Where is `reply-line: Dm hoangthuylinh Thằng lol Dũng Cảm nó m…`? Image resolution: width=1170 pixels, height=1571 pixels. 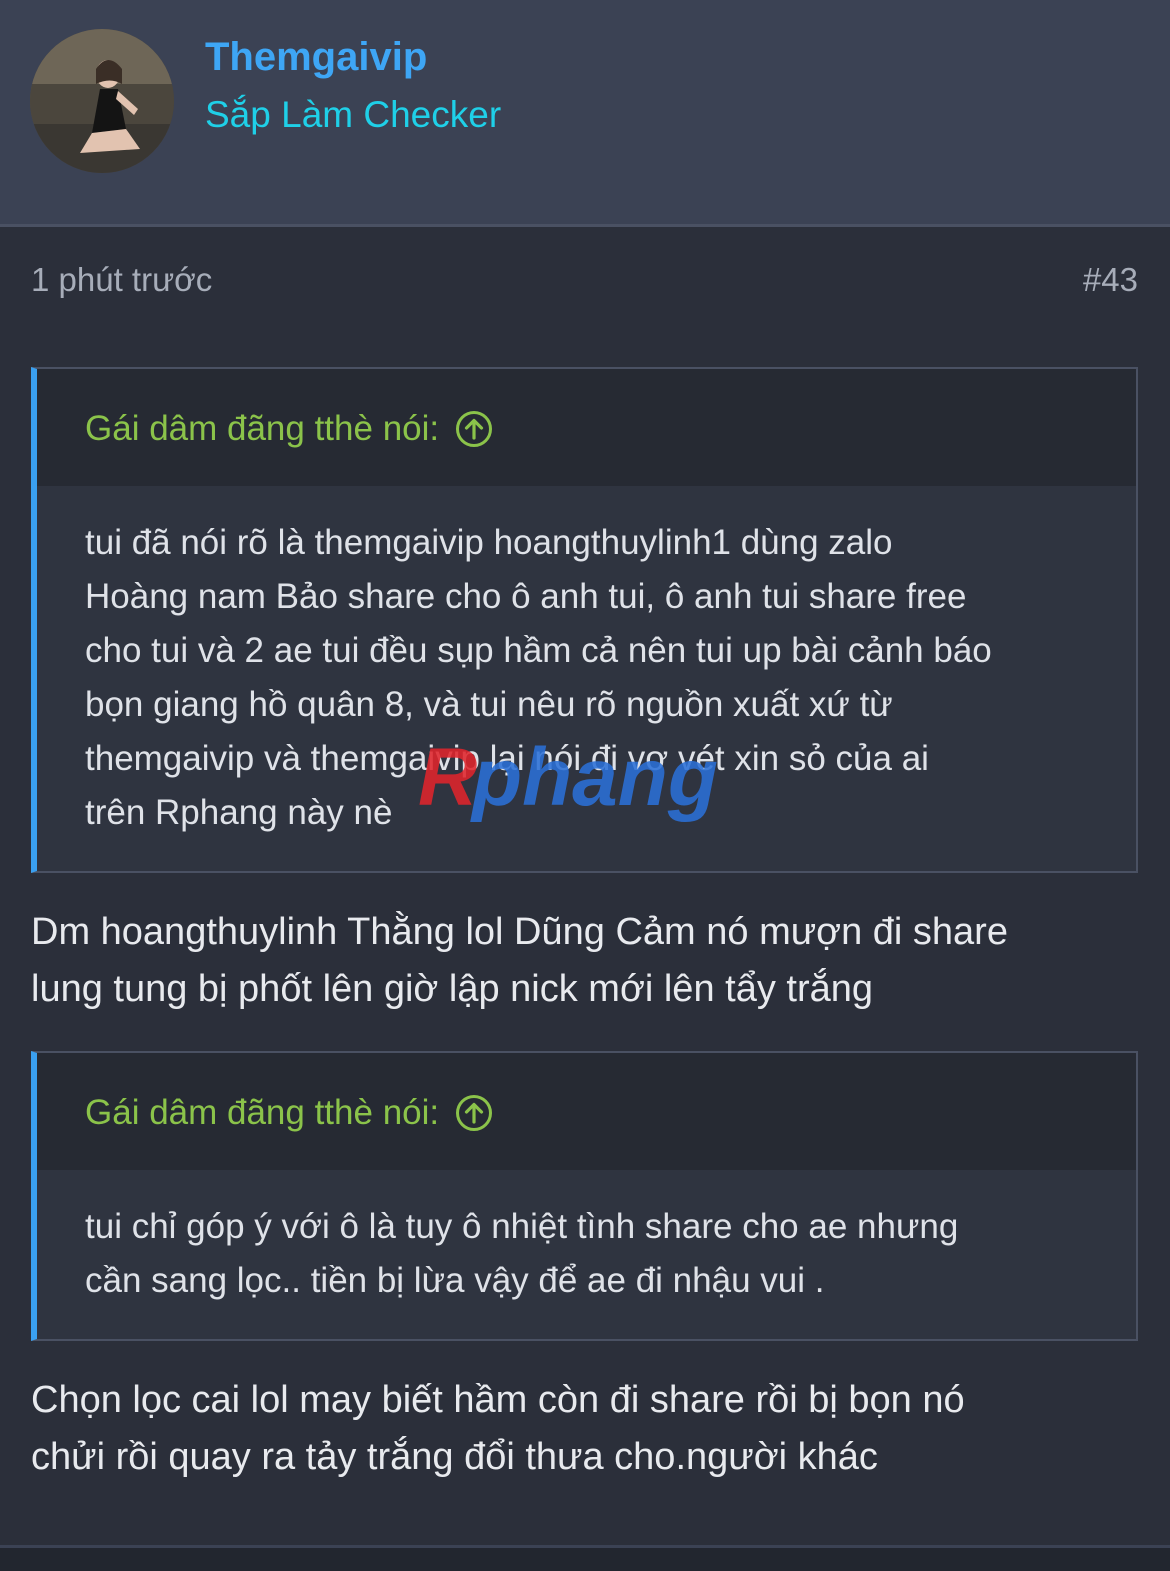
reply-line: Dm hoangthuylinh Thằng lol Dũng Cảm nó m… is located at coordinates (519, 932).